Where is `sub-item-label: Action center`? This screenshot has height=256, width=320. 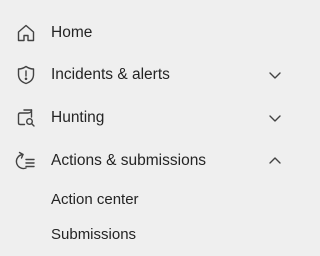
sub-item-label: Action center is located at coordinates (95, 199).